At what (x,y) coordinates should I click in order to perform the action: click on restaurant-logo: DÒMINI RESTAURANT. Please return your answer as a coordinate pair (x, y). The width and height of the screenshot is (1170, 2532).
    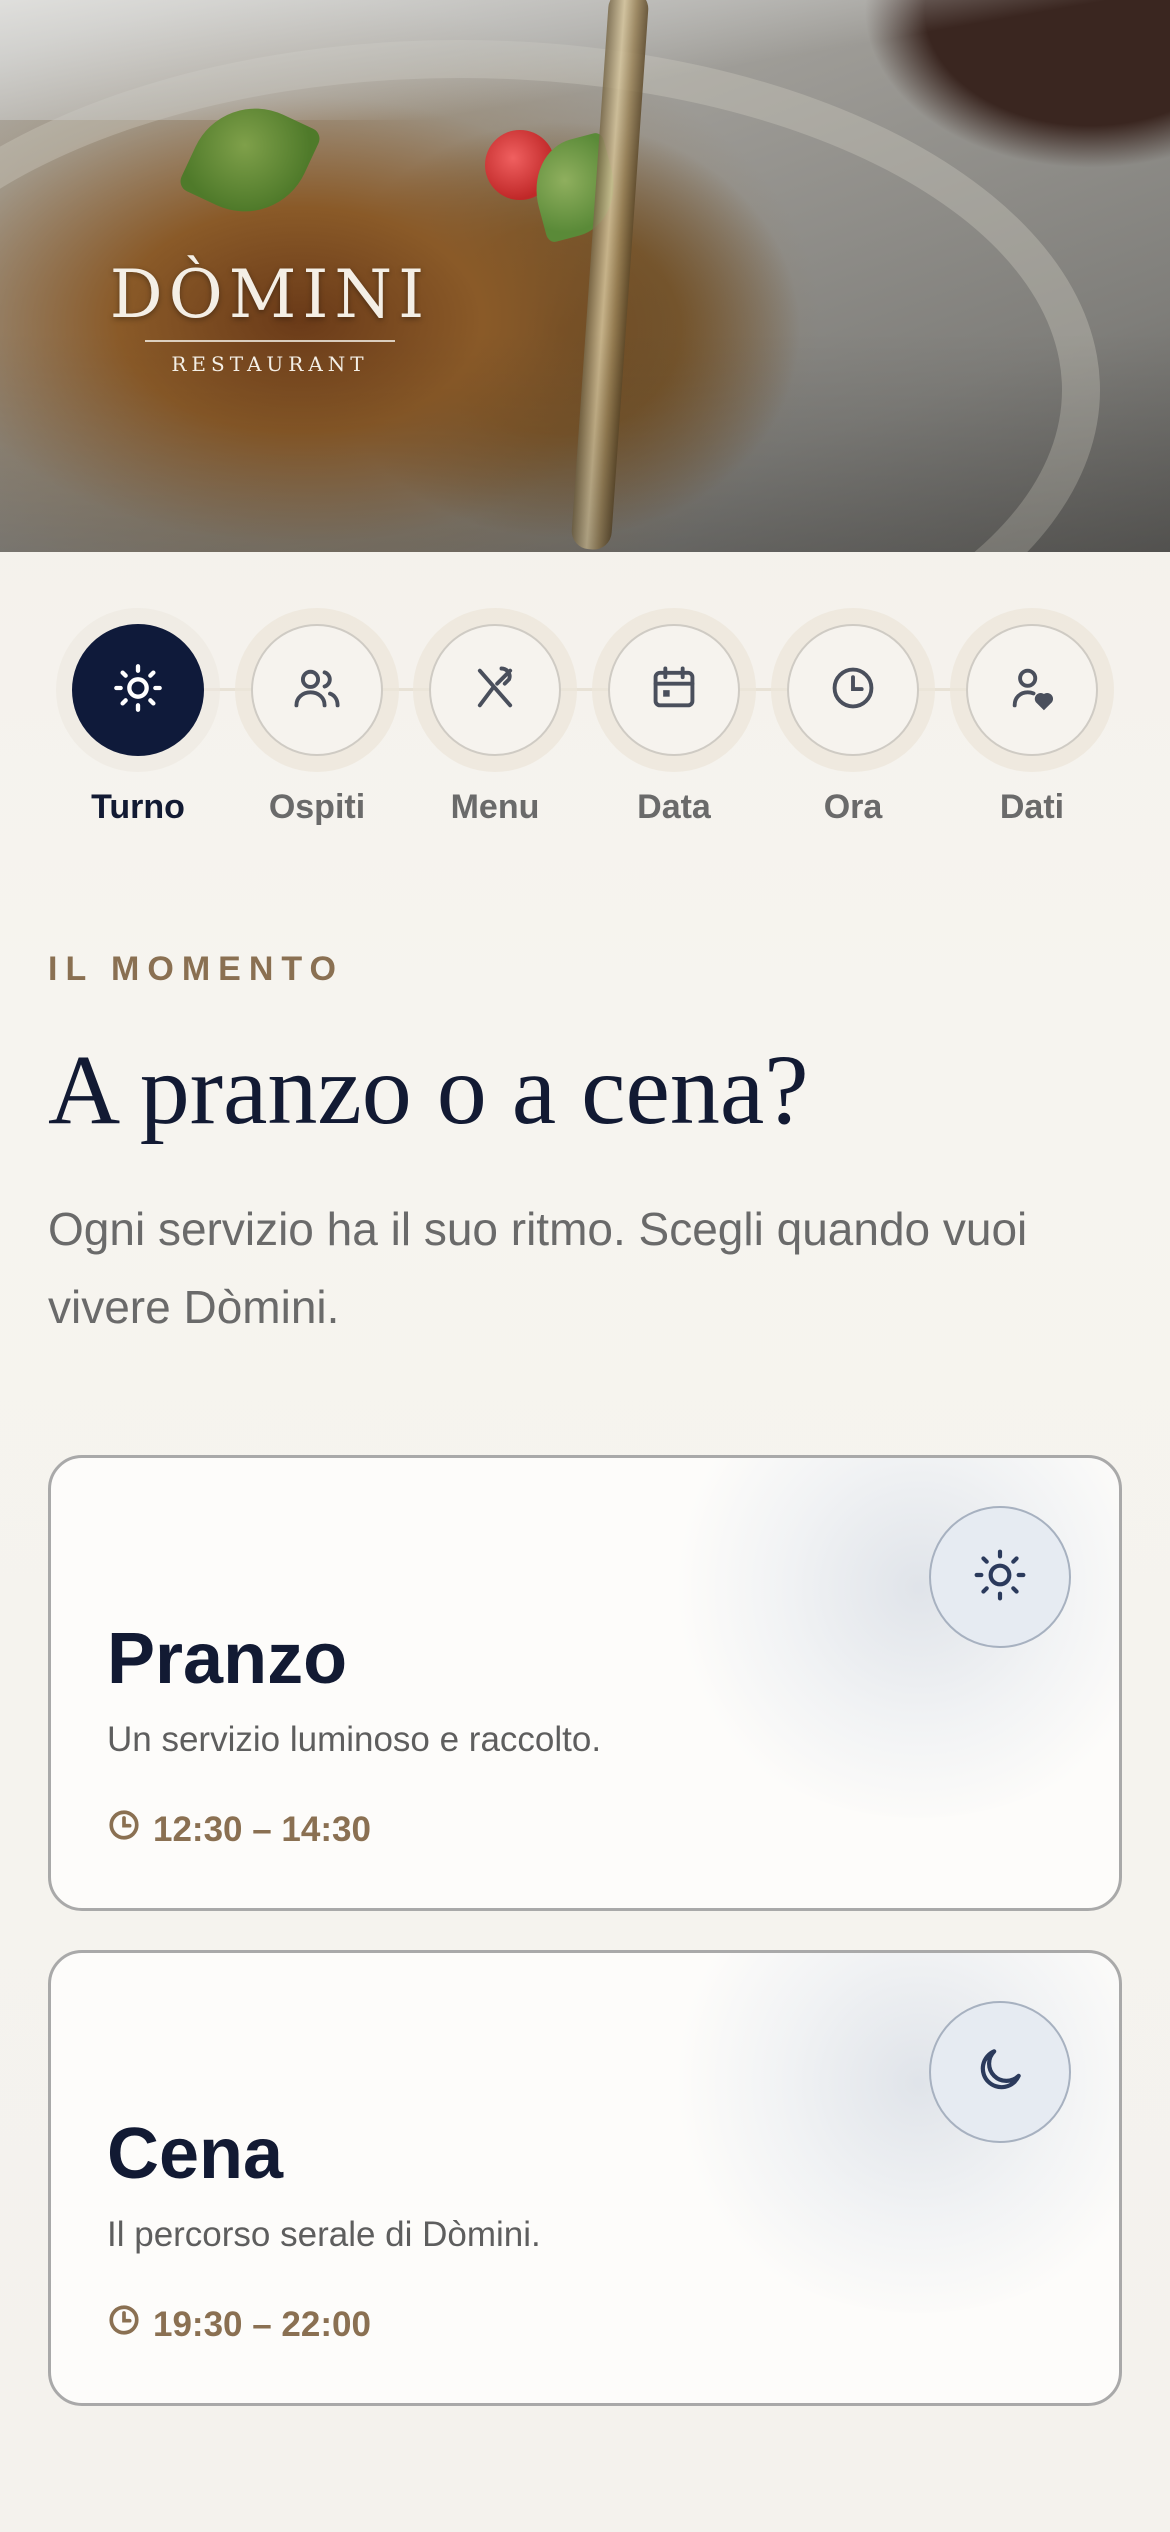
    Looking at the image, I should click on (270, 316).